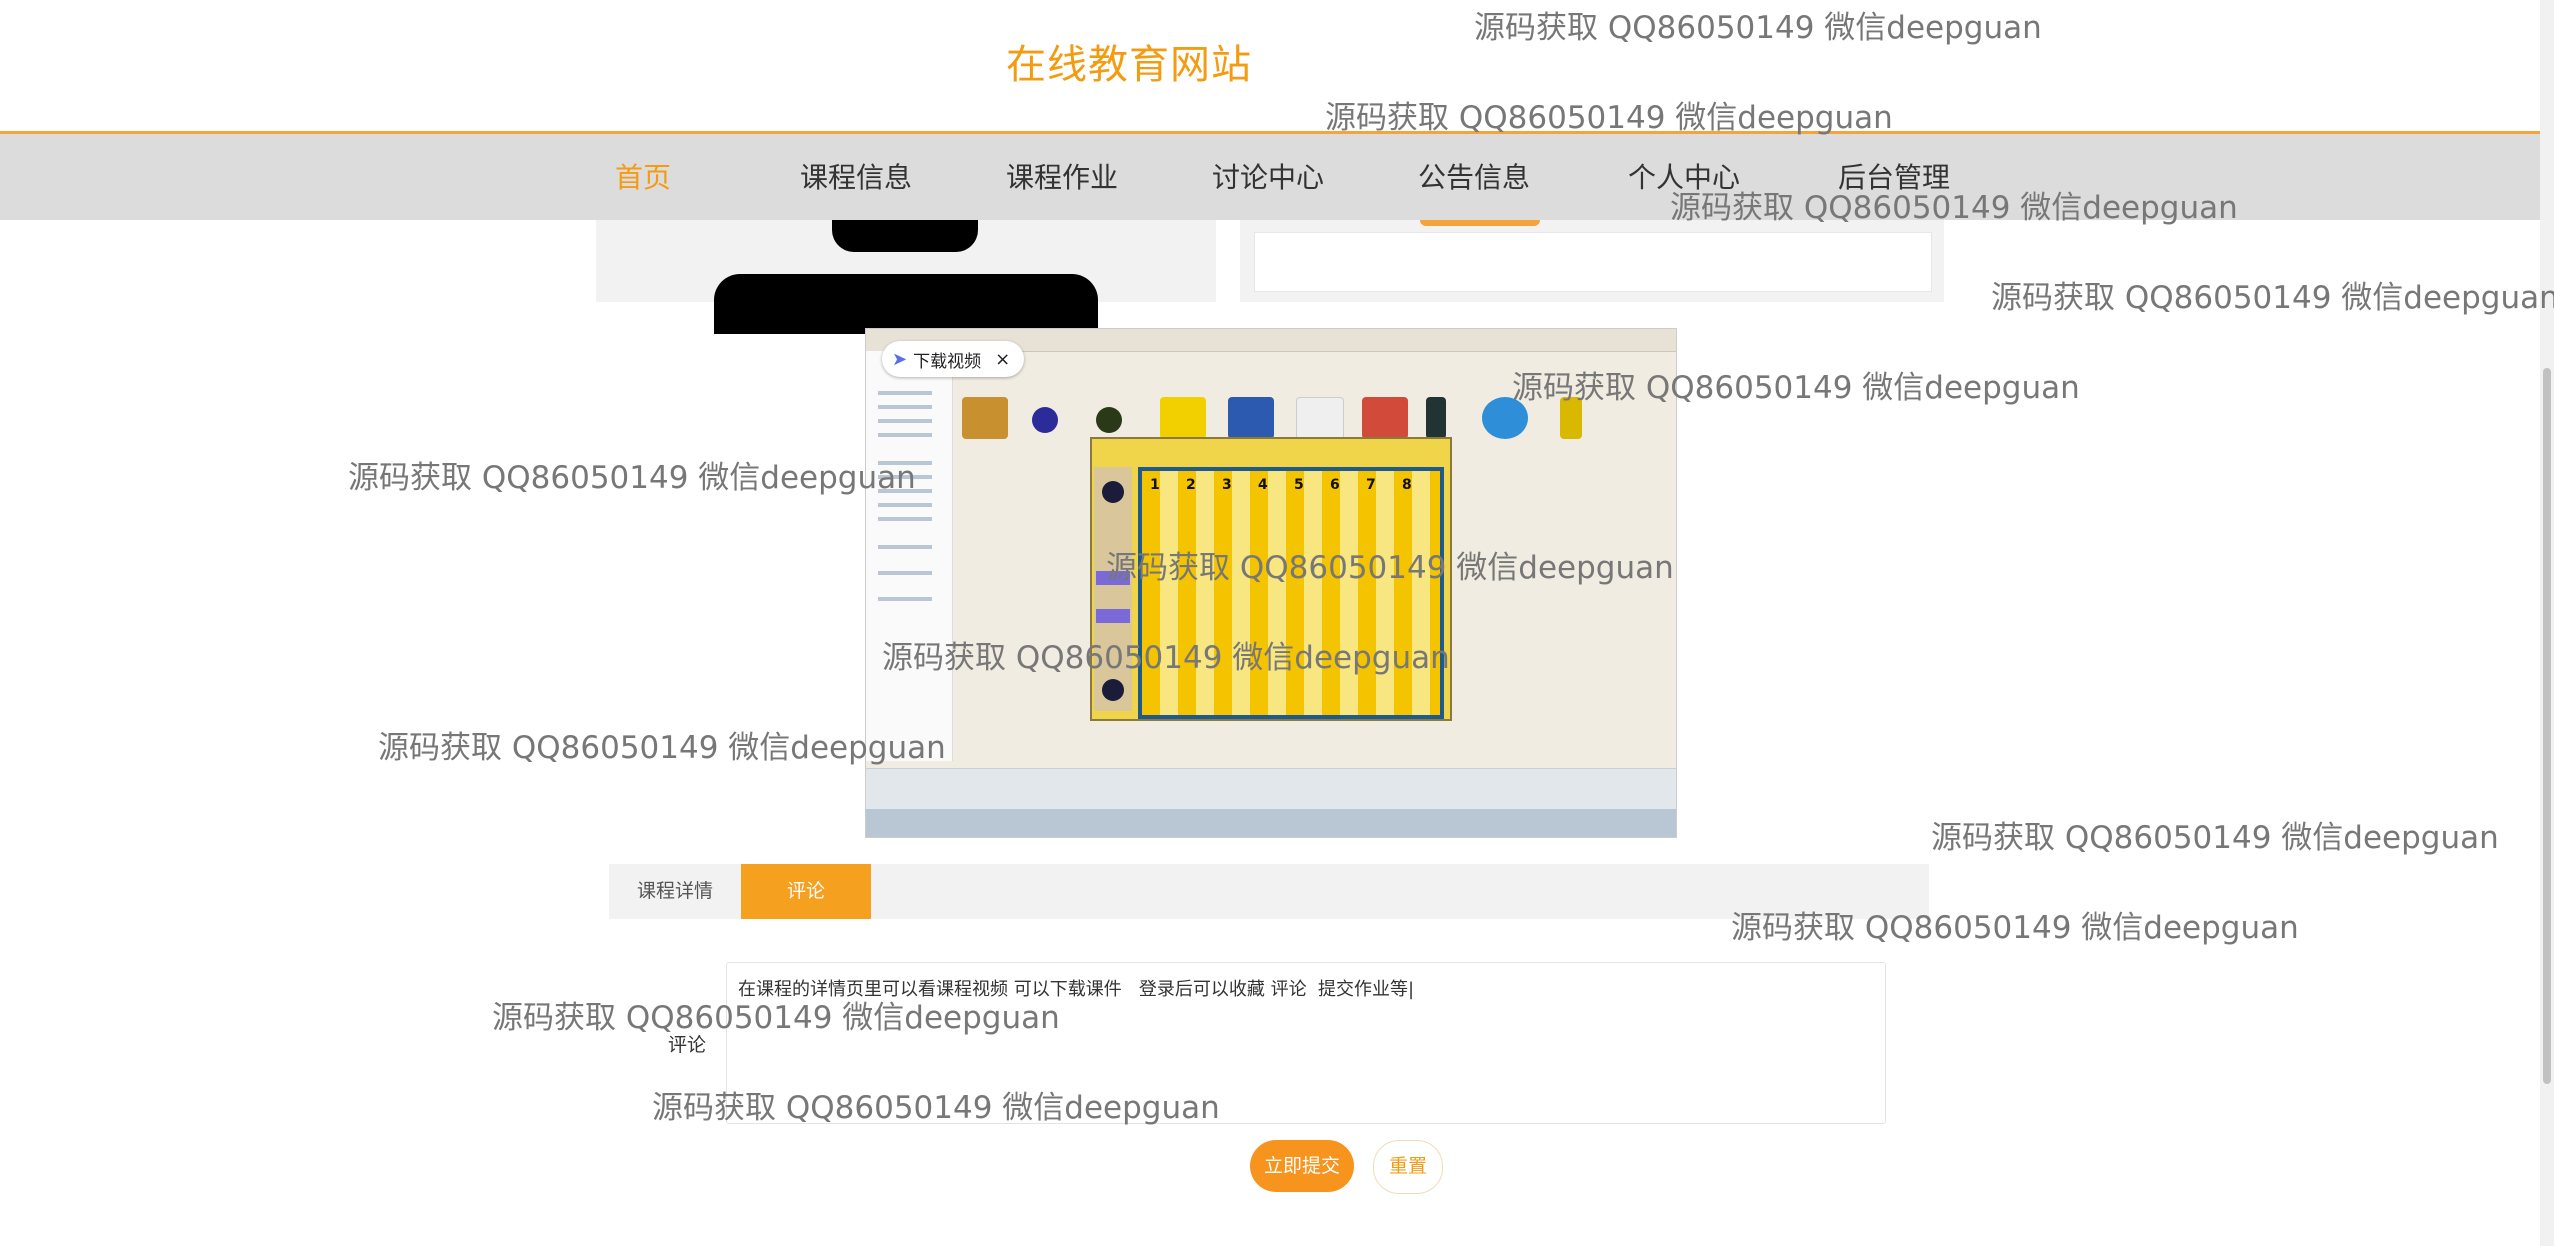  Describe the element at coordinates (1271, 579) in the screenshot. I see `video-game-window: 1 2 3 4 5 6 7 8` at that location.